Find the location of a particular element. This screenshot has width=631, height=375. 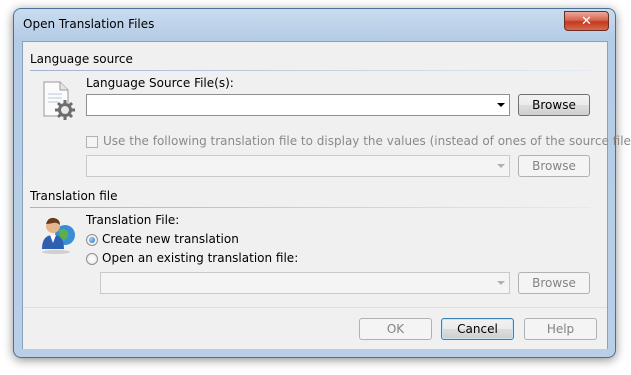

source-files-combo is located at coordinates (298, 105).